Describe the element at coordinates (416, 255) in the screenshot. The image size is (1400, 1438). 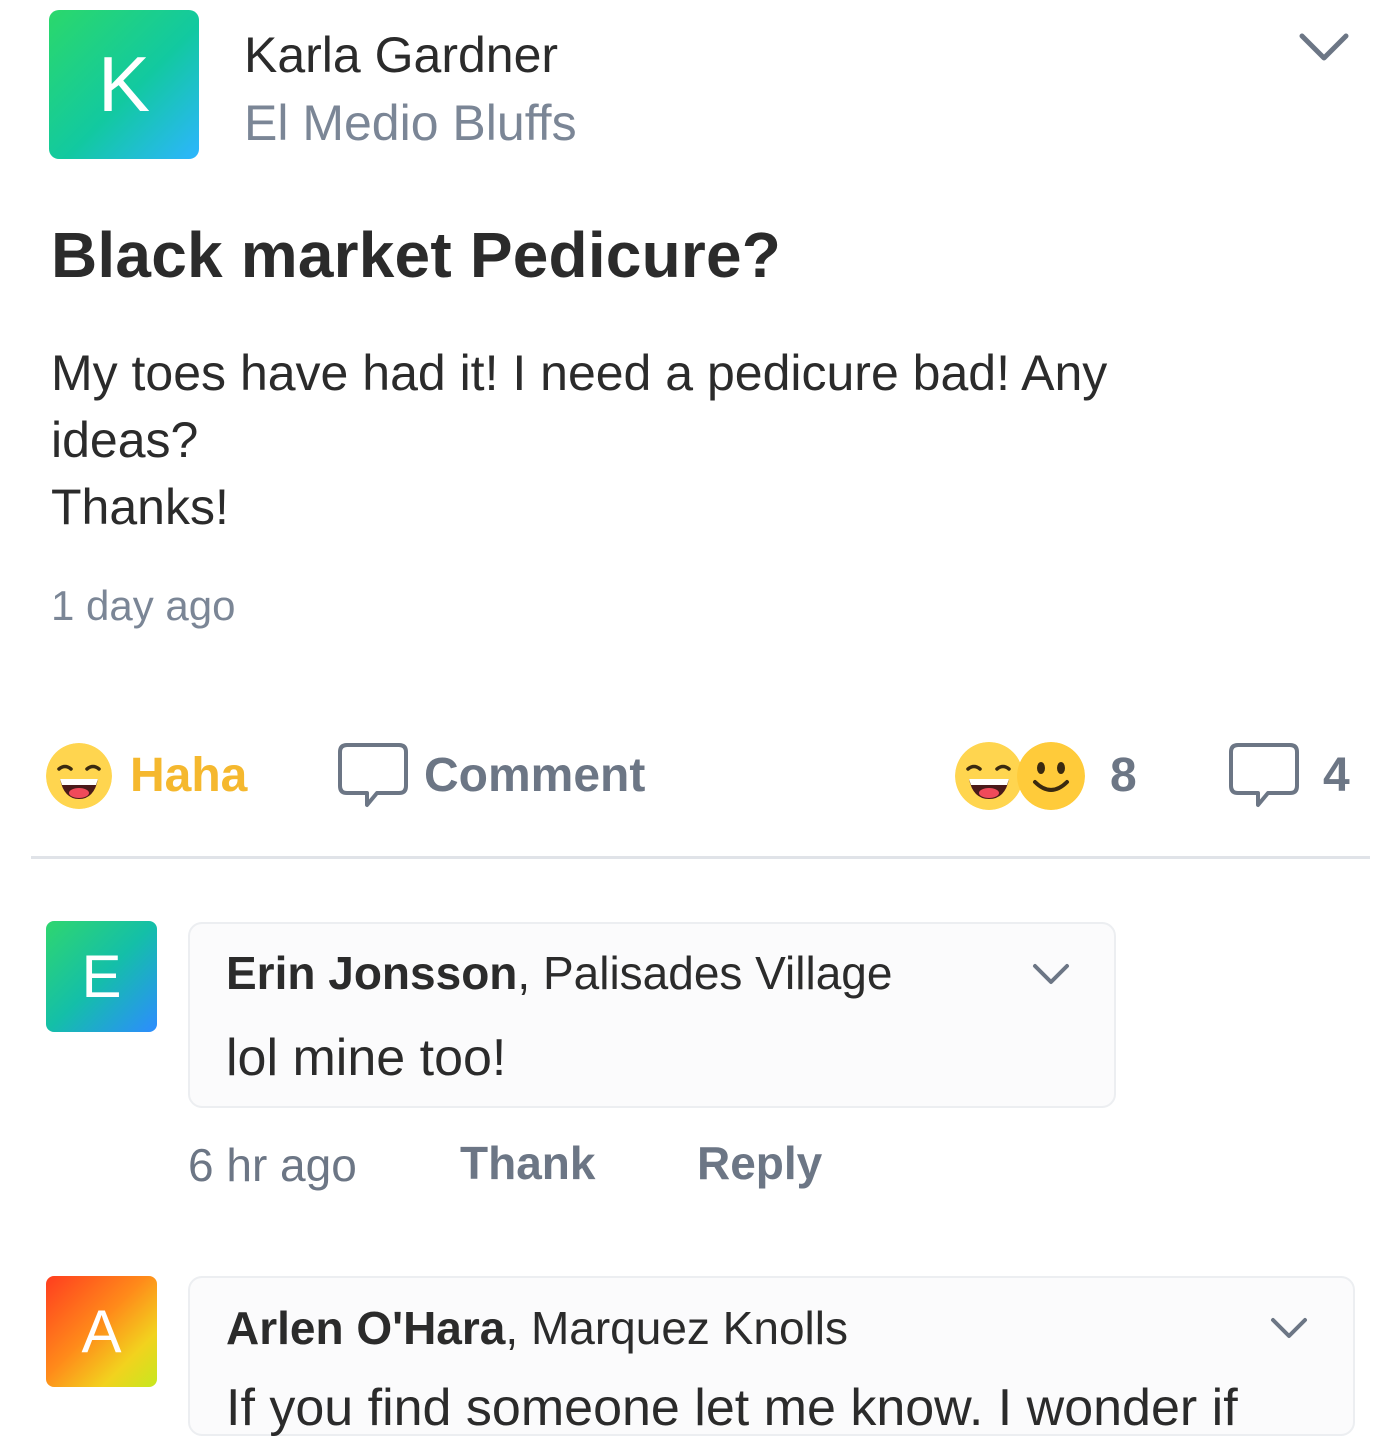
I see `post-title: Black market Pedicure?` at that location.